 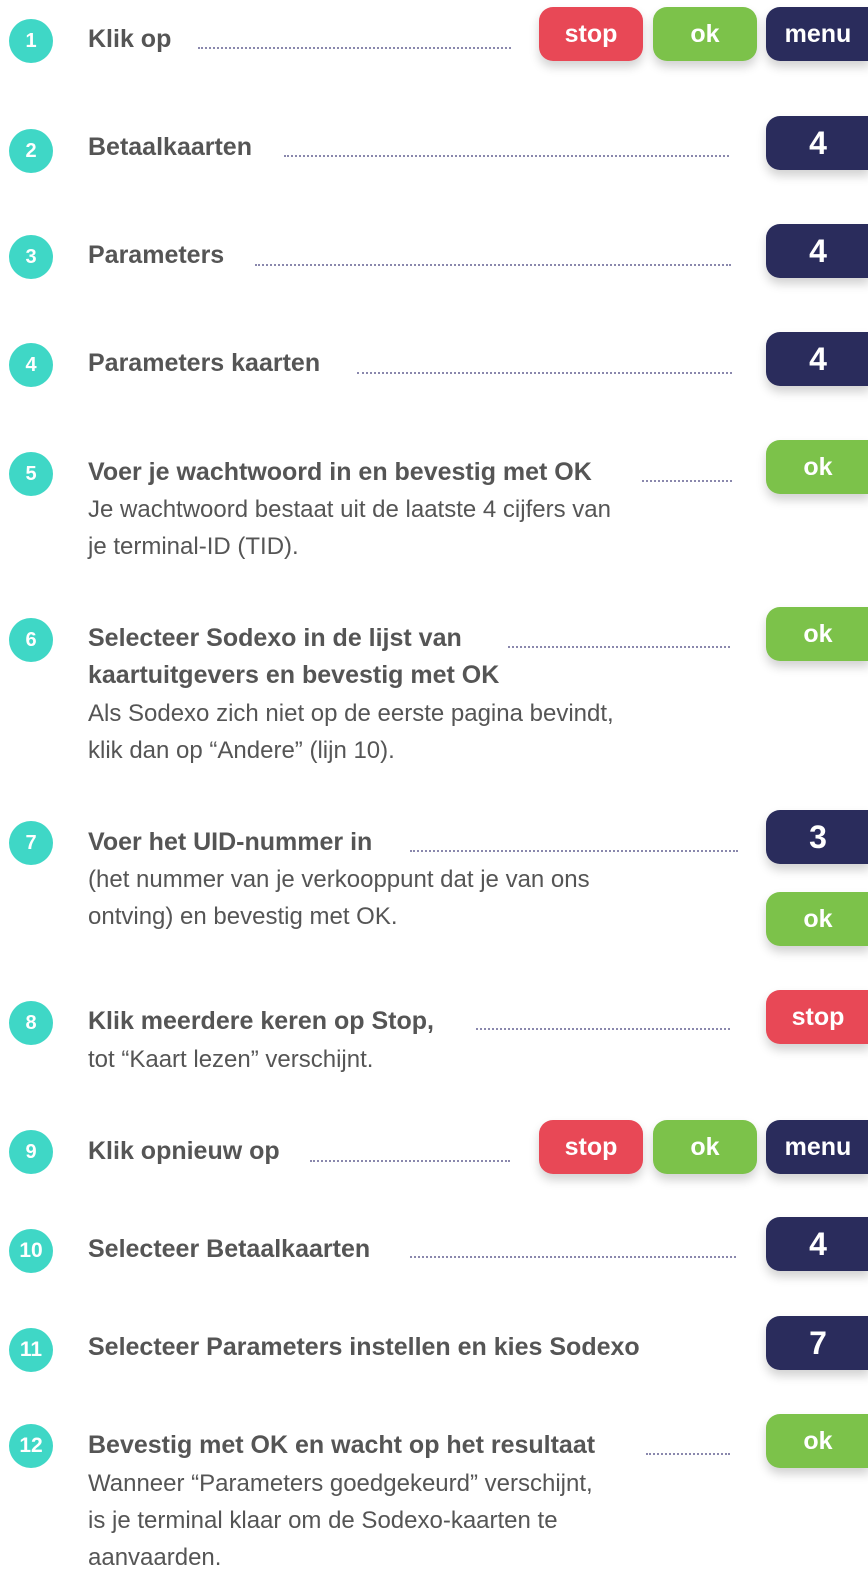 What do you see at coordinates (31, 1023) in the screenshot?
I see `step-number: 8` at bounding box center [31, 1023].